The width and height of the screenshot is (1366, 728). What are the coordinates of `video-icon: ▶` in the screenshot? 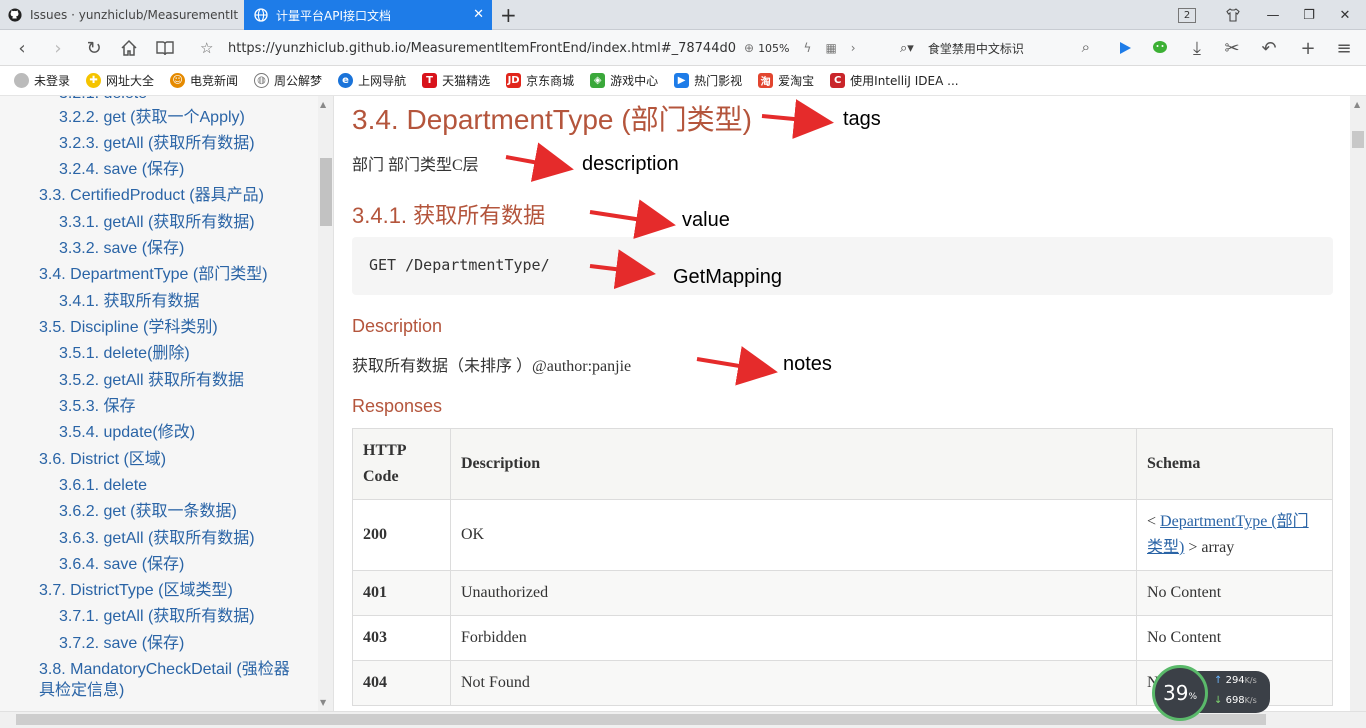 It's located at (682, 80).